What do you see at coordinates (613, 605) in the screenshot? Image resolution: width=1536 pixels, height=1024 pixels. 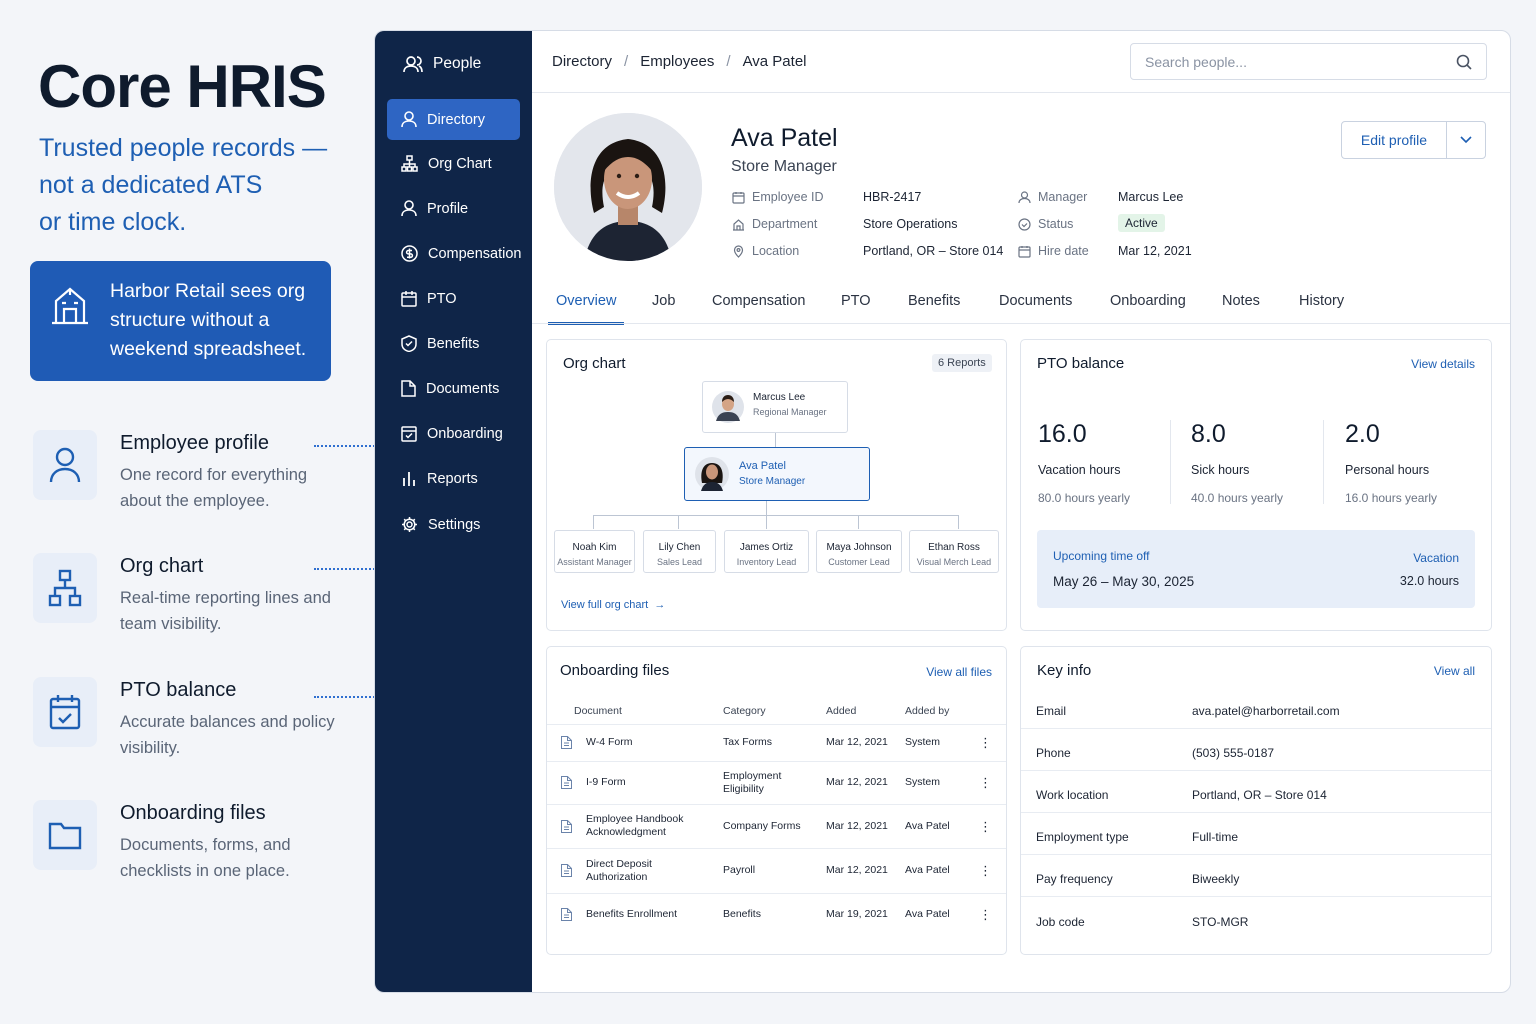 I see `view-full-org-chart-link: View full org chart →` at bounding box center [613, 605].